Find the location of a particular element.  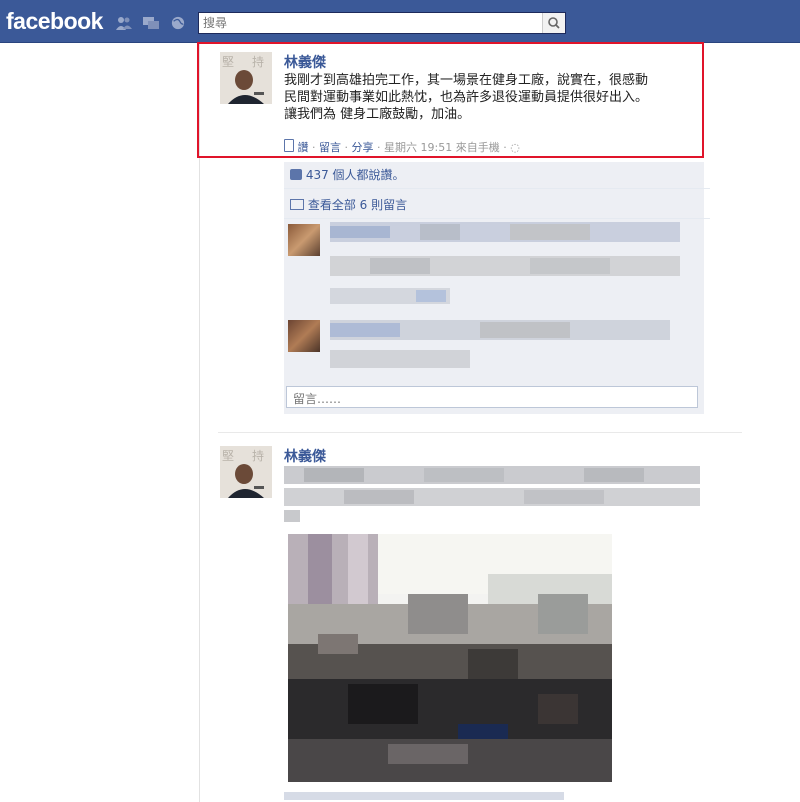

post-author-name: 林義傑 is located at coordinates (305, 456).